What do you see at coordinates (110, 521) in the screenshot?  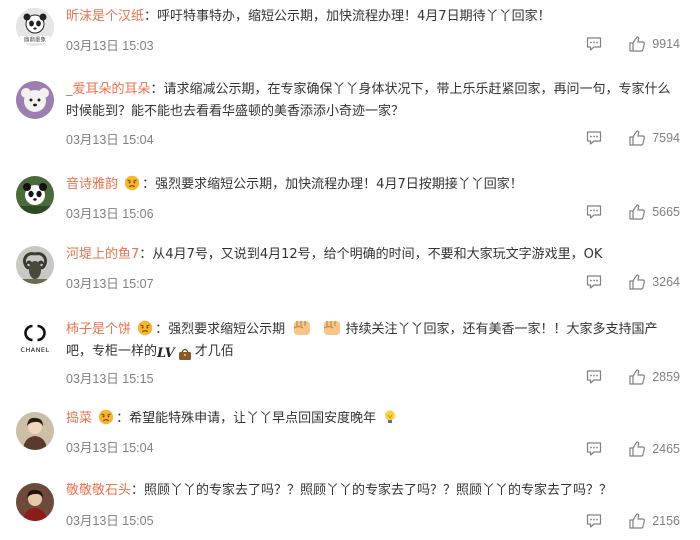 I see `timestamp: 03月13日 15:05` at bounding box center [110, 521].